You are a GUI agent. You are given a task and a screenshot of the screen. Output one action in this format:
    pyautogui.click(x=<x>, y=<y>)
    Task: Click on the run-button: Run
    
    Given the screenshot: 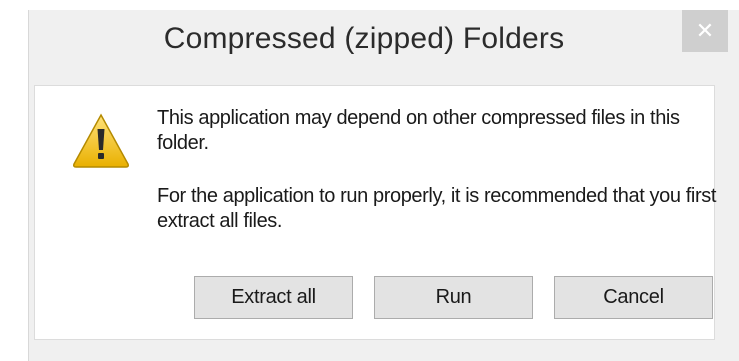 What is the action you would take?
    pyautogui.click(x=453, y=297)
    